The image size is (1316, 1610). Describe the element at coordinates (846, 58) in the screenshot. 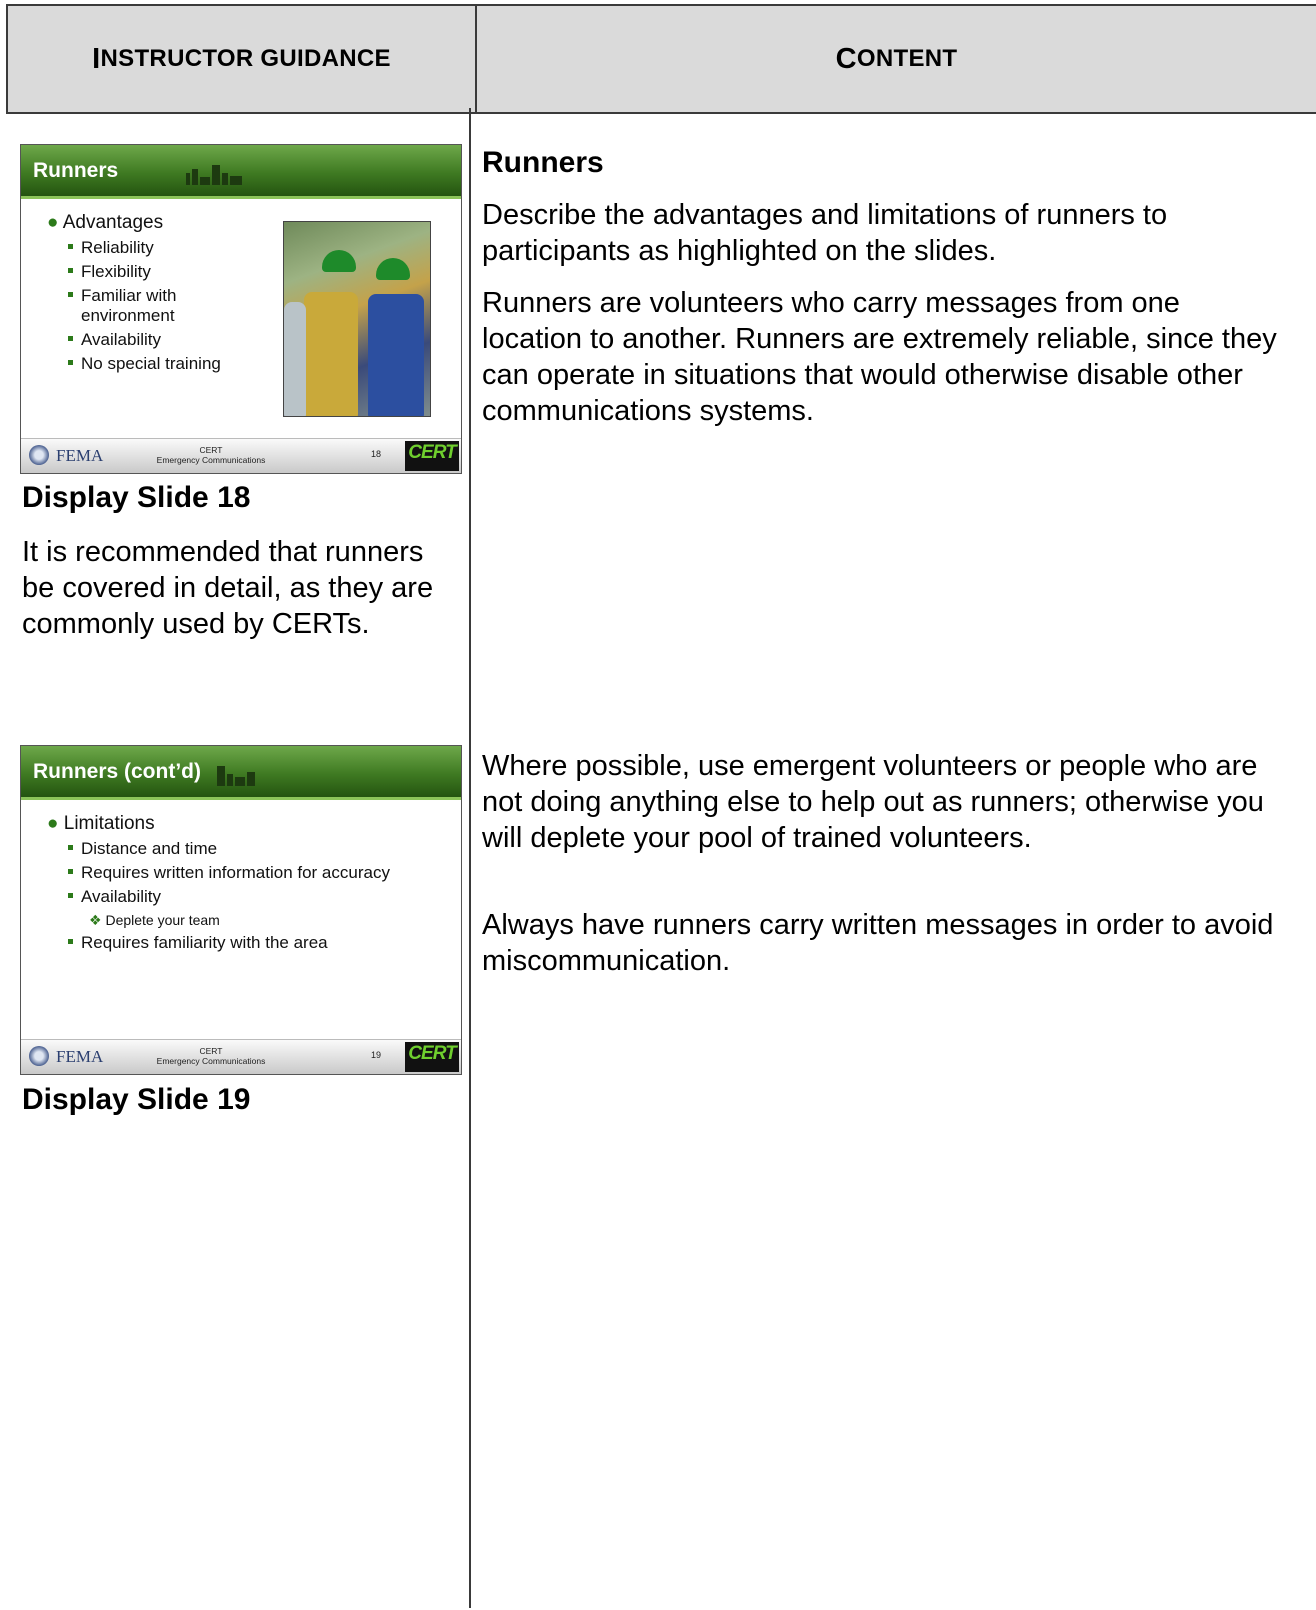

I see `header-initial: C` at that location.